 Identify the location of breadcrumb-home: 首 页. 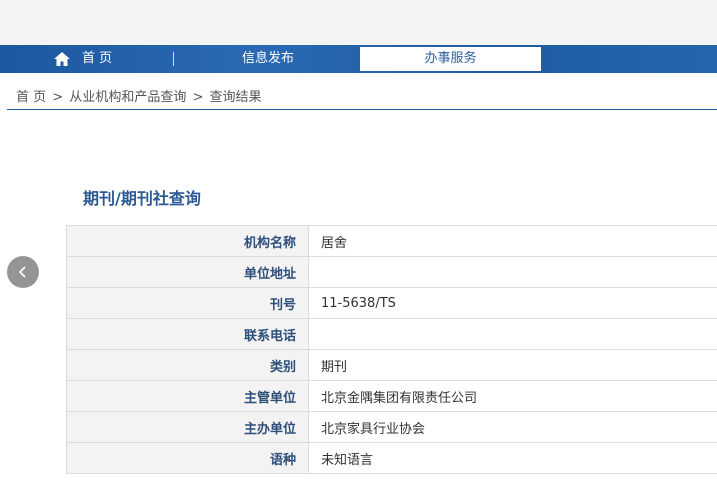
(31, 97).